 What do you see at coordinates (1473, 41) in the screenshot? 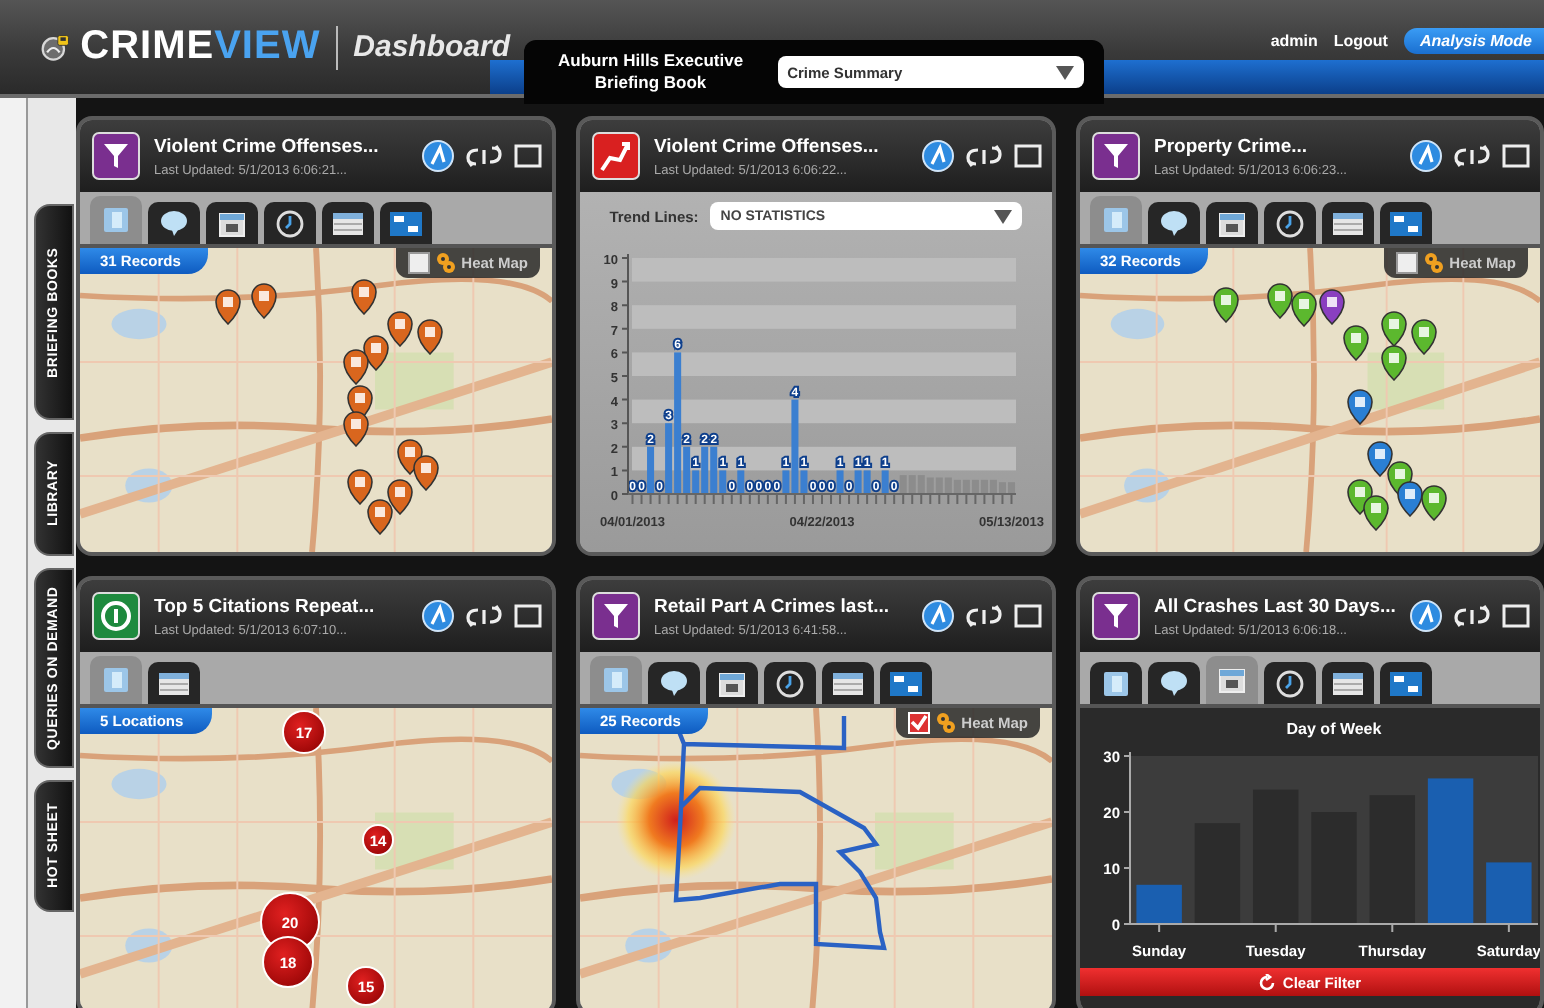
I see `analysis-mode-button: Analysis Mode` at bounding box center [1473, 41].